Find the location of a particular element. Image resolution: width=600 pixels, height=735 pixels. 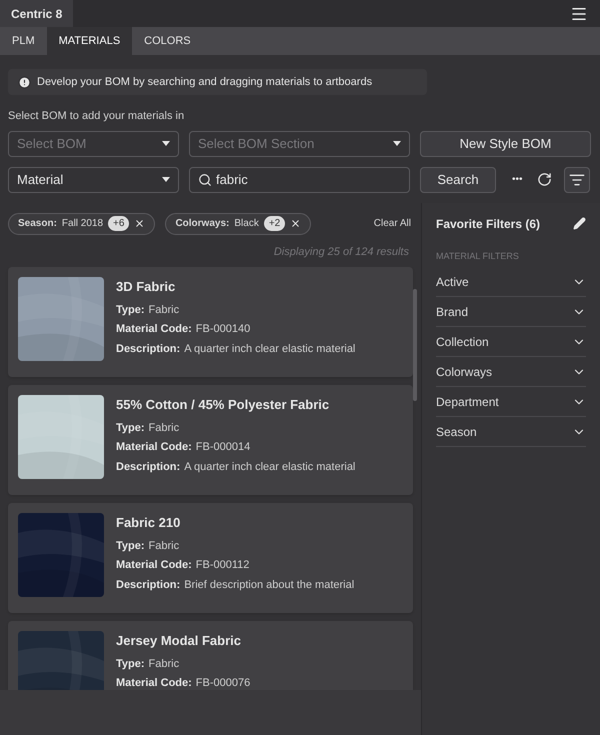

search-button: Search is located at coordinates (458, 179).